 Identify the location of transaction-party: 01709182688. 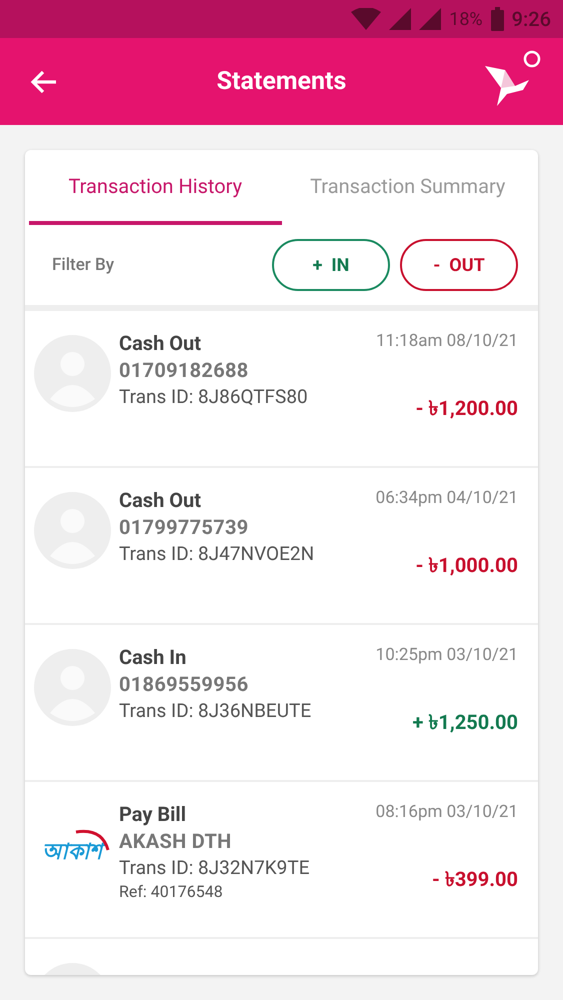
(184, 370).